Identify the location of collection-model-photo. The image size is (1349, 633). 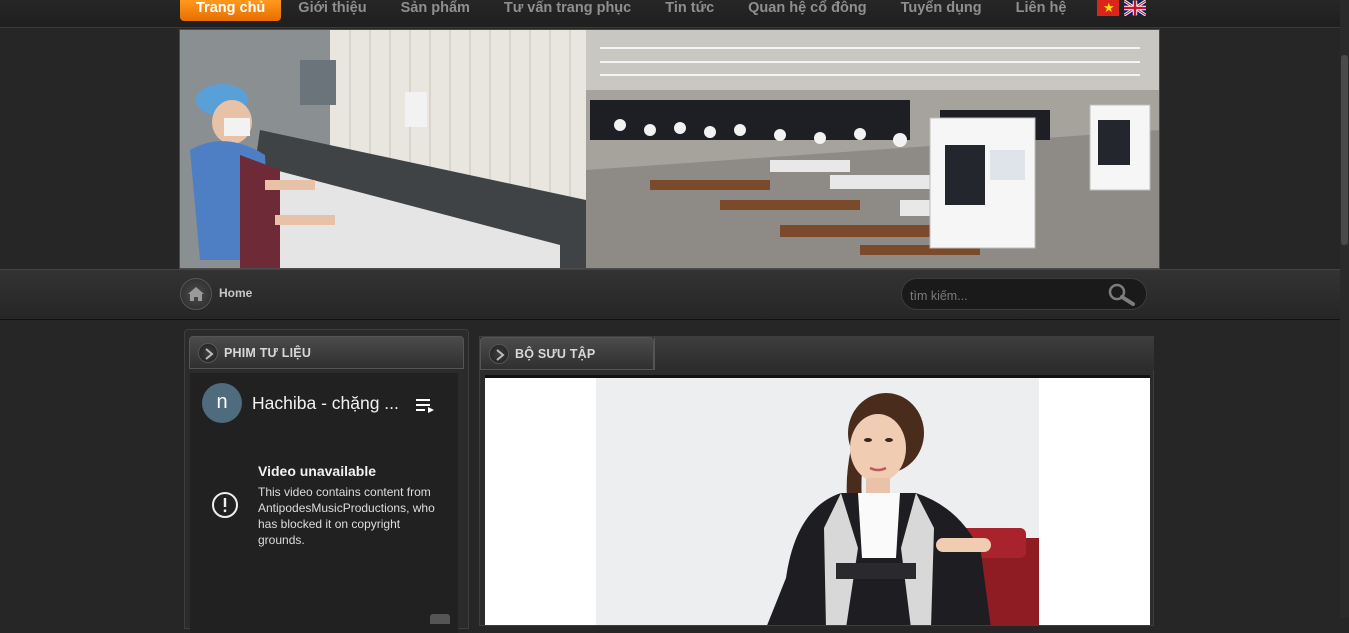
(817, 501).